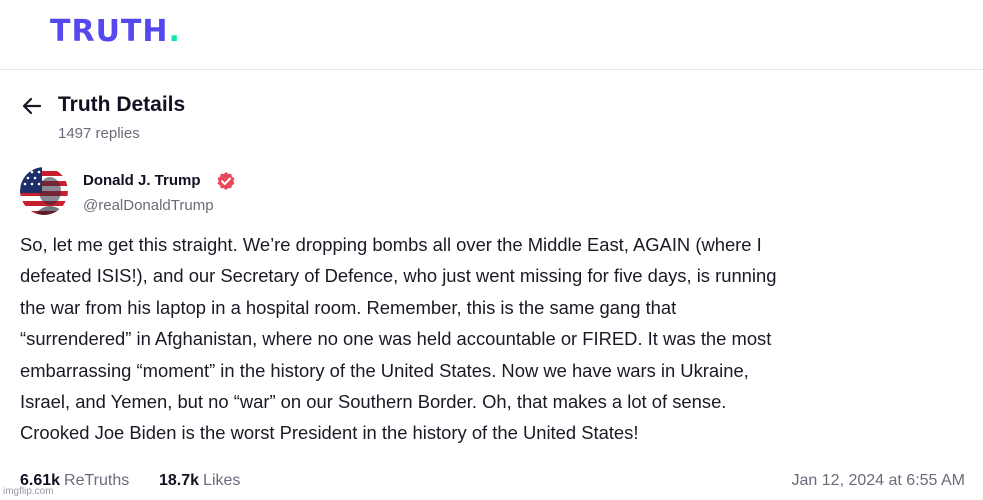 The width and height of the screenshot is (983, 500). I want to click on avatar, so click(44, 191).